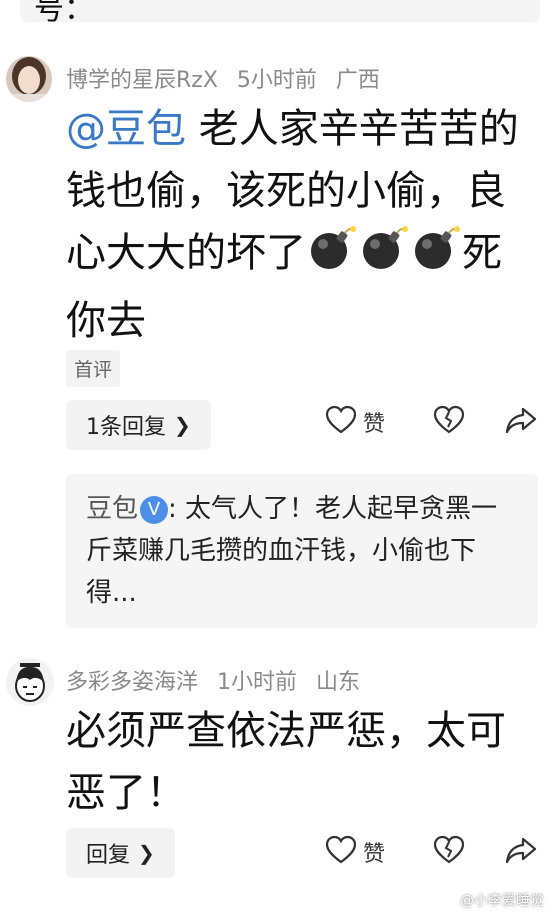  I want to click on timestamp: 1小时前, so click(257, 682).